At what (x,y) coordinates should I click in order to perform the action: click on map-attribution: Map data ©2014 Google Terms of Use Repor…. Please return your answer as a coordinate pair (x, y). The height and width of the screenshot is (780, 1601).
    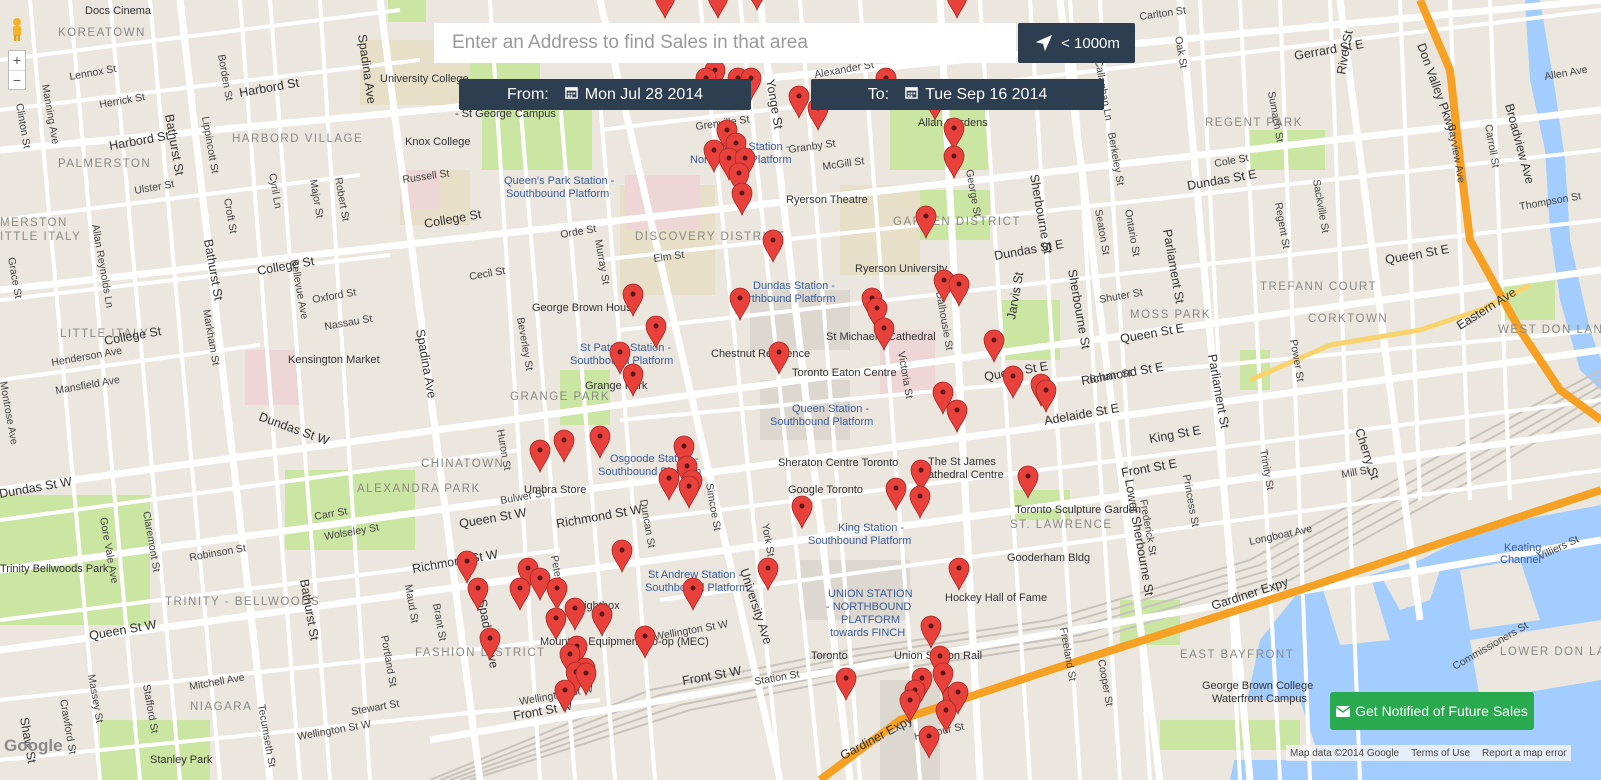
    Looking at the image, I should click on (1428, 753).